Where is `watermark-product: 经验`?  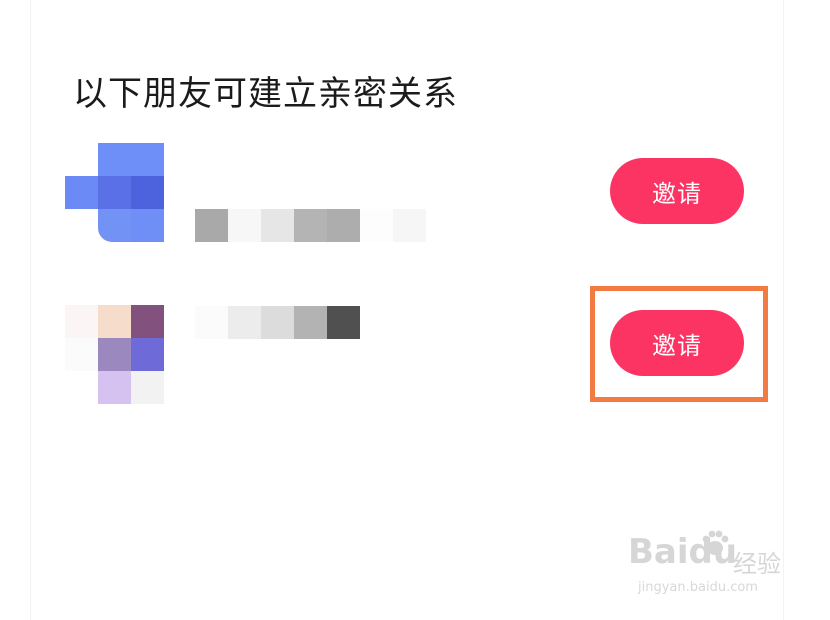
watermark-product: 经验 is located at coordinates (757, 564).